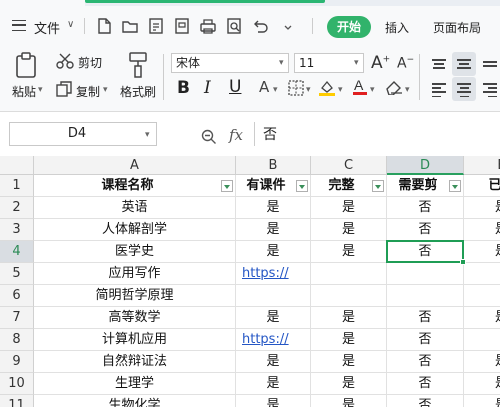 Image resolution: width=500 pixels, height=407 pixels. What do you see at coordinates (482, 186) in the screenshot?
I see `header-cell: 已后` at bounding box center [482, 186].